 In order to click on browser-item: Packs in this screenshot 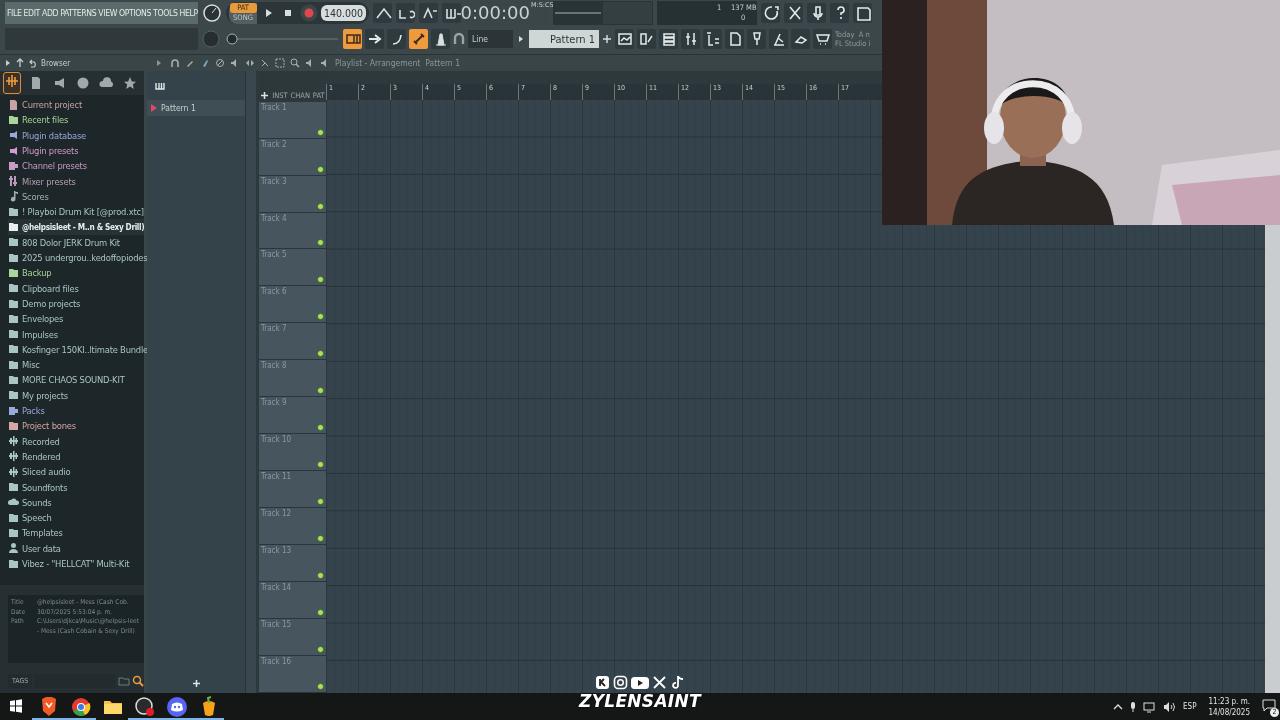, I will do `click(76, 410)`.